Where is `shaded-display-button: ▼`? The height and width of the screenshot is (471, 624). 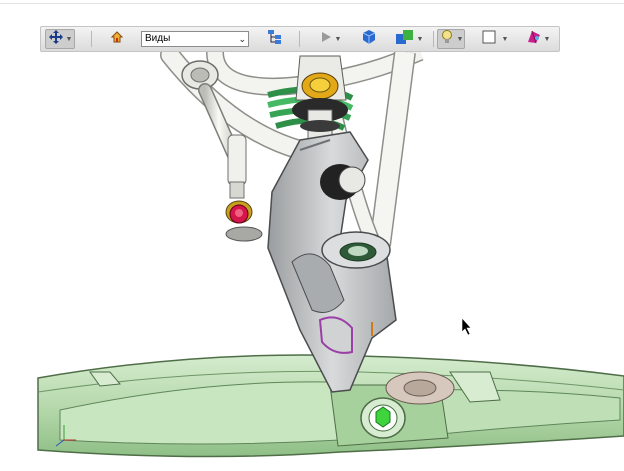
shaded-display-button: ▼ is located at coordinates (409, 39).